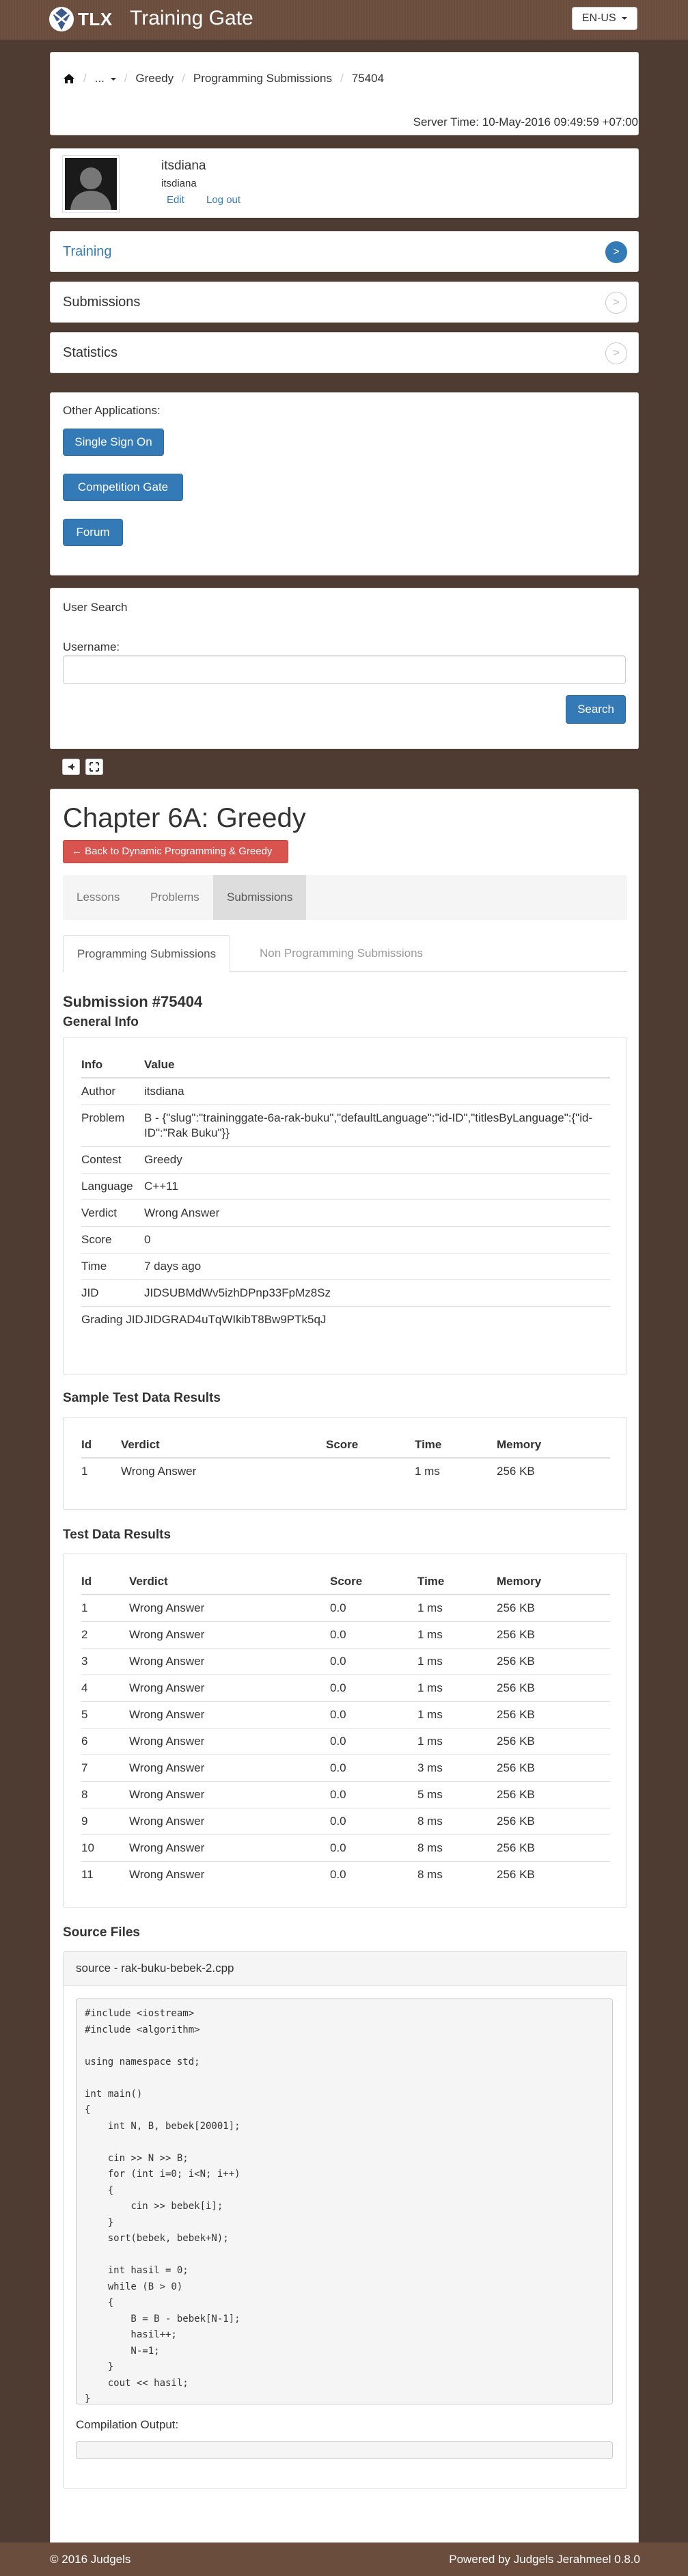  I want to click on edit-profile-link: Edit, so click(175, 200).